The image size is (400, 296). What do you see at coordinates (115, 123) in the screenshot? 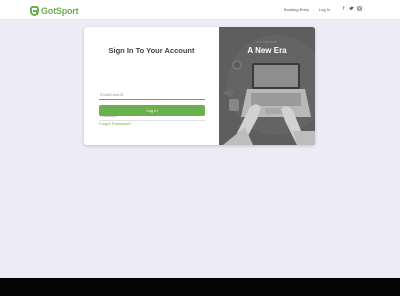
I see `forgot-password-link: Forgot Password?` at bounding box center [115, 123].